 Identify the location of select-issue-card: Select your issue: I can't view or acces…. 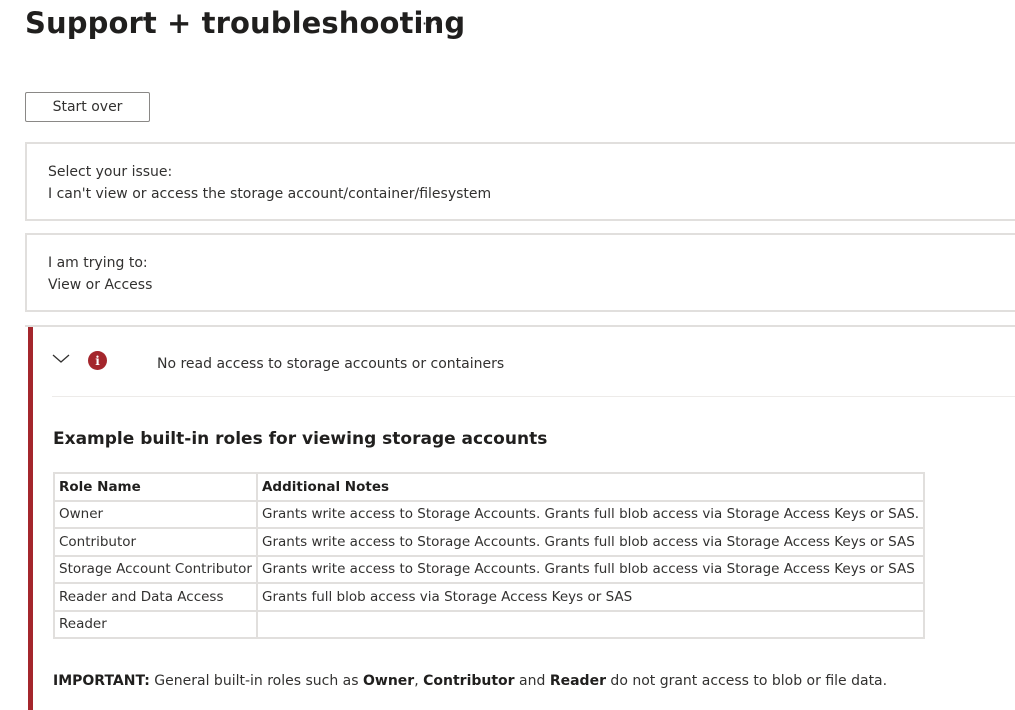
(520, 181).